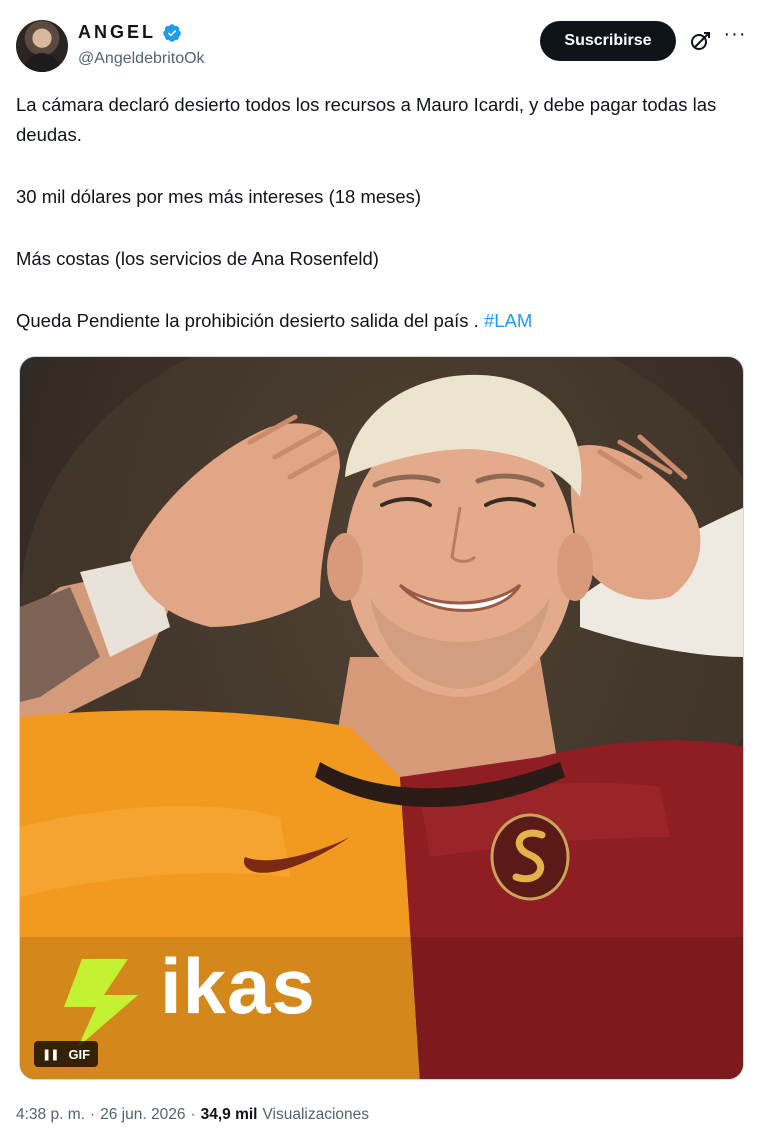 The width and height of the screenshot is (767, 1141). I want to click on verified-badge-icon, so click(172, 32).